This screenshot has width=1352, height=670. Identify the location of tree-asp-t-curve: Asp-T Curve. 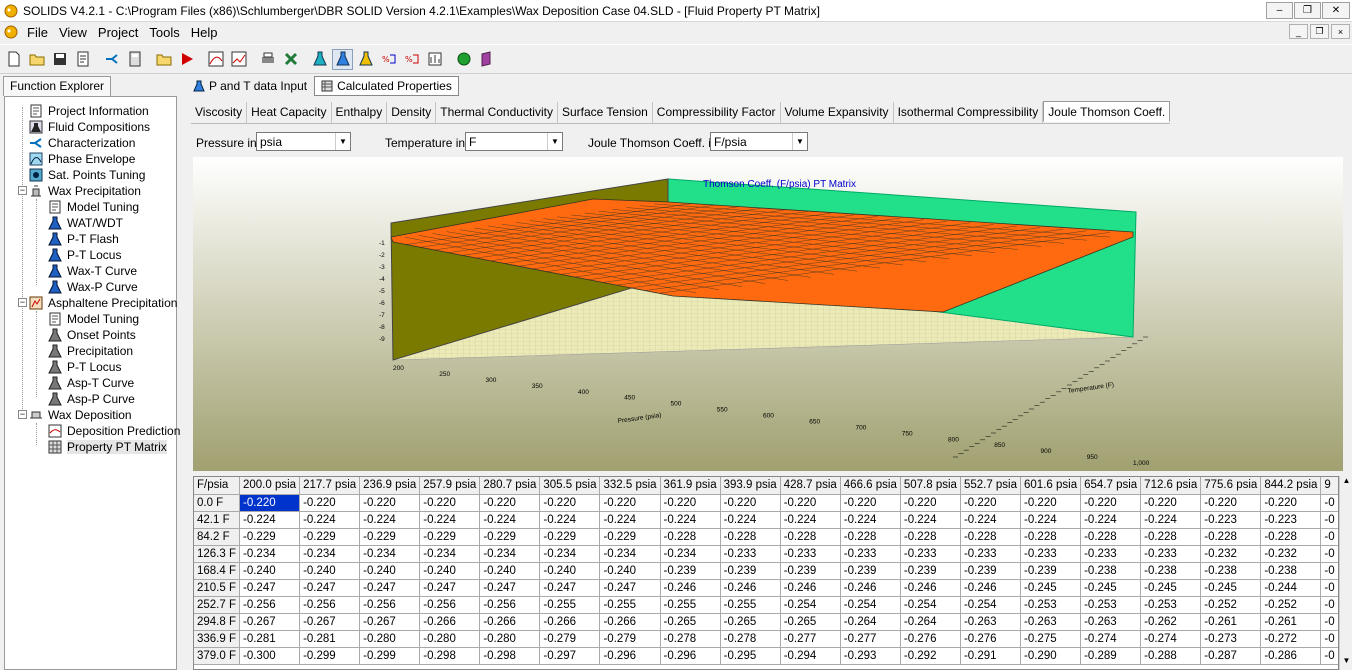
(90, 383).